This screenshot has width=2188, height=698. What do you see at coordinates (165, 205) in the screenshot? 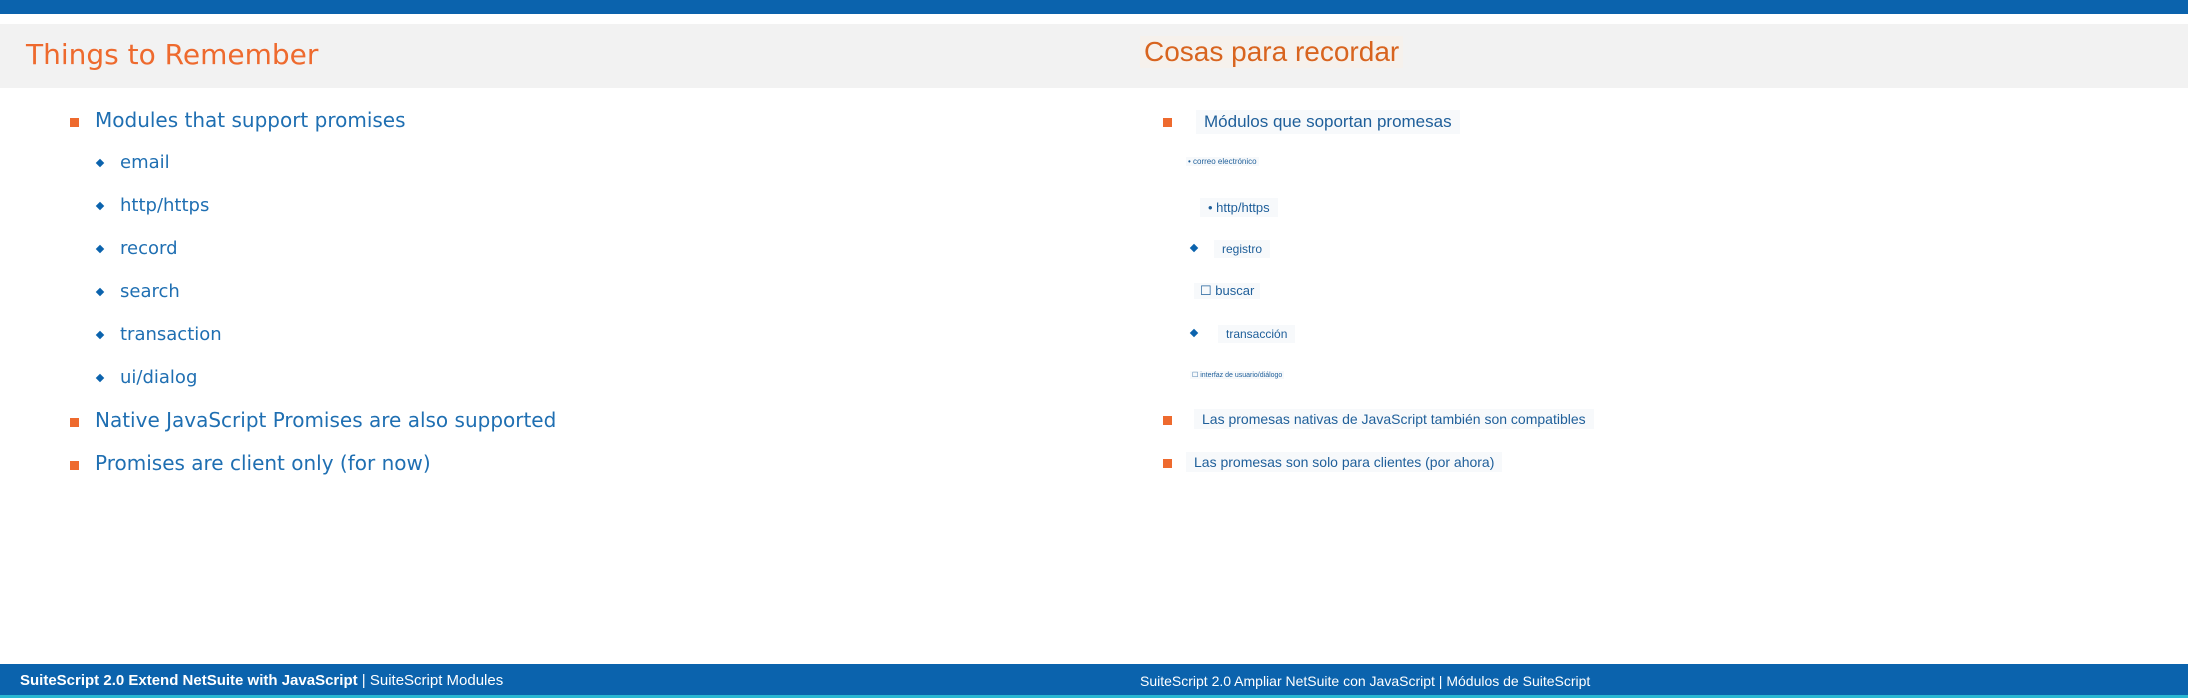
I see `list-item: http/https` at bounding box center [165, 205].